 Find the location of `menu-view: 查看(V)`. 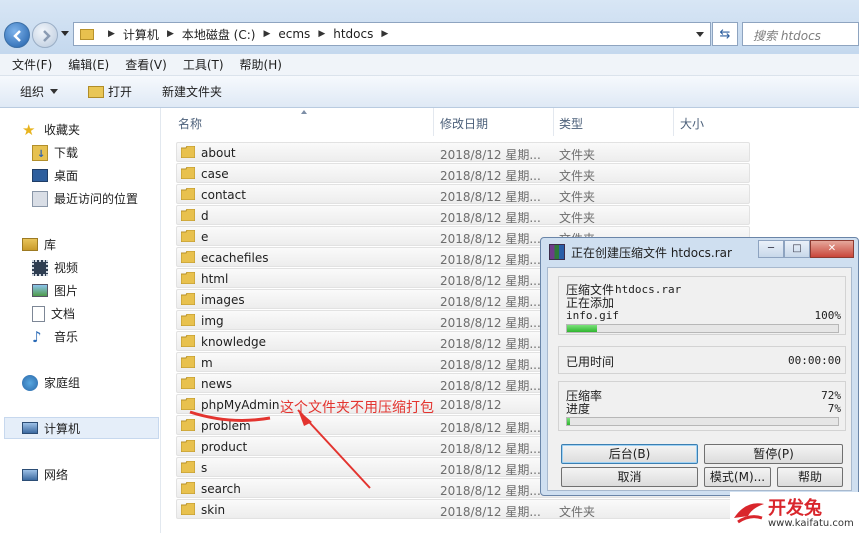

menu-view: 查看(V) is located at coordinates (146, 64).